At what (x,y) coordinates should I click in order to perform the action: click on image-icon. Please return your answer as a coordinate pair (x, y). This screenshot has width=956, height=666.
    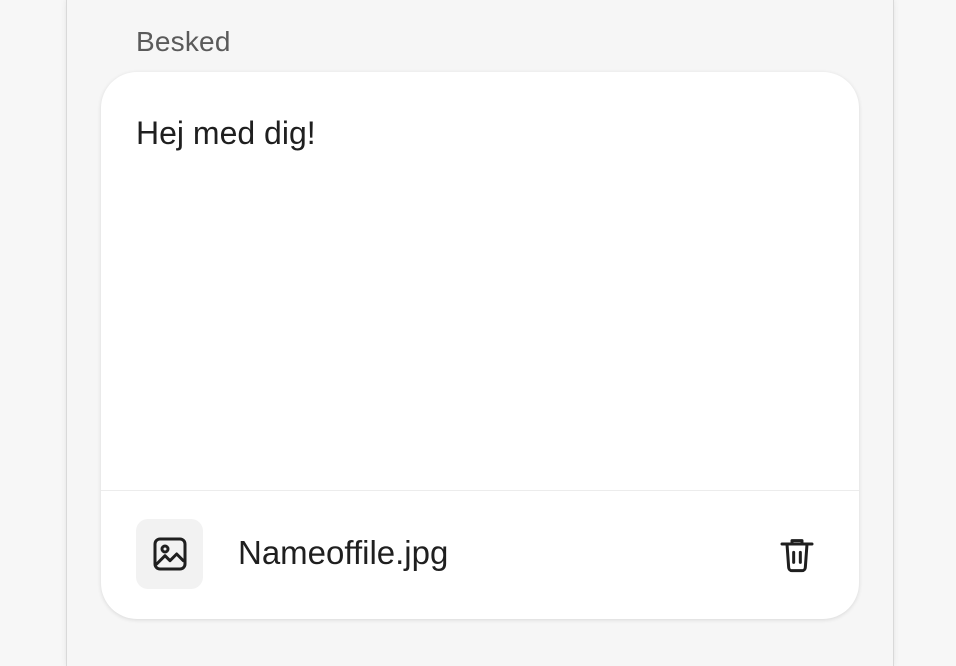
    Looking at the image, I should click on (169, 554).